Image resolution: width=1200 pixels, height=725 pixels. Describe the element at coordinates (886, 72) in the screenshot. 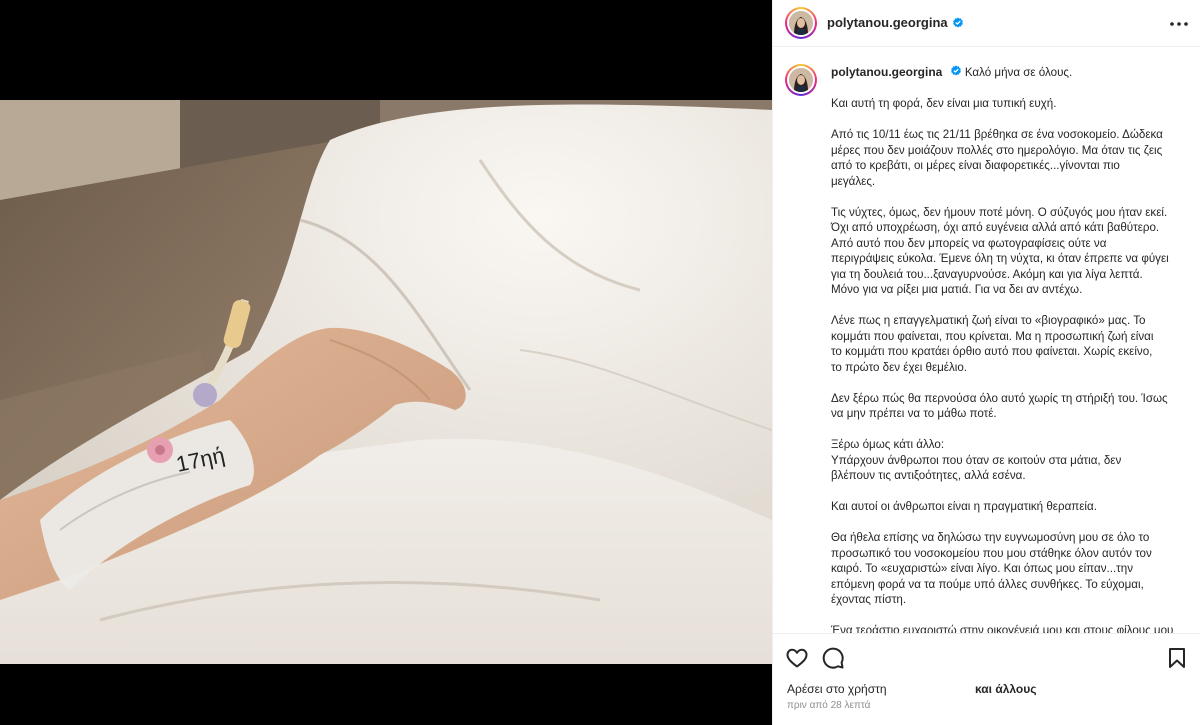

I see `caption-username: polytanou.georgina` at that location.